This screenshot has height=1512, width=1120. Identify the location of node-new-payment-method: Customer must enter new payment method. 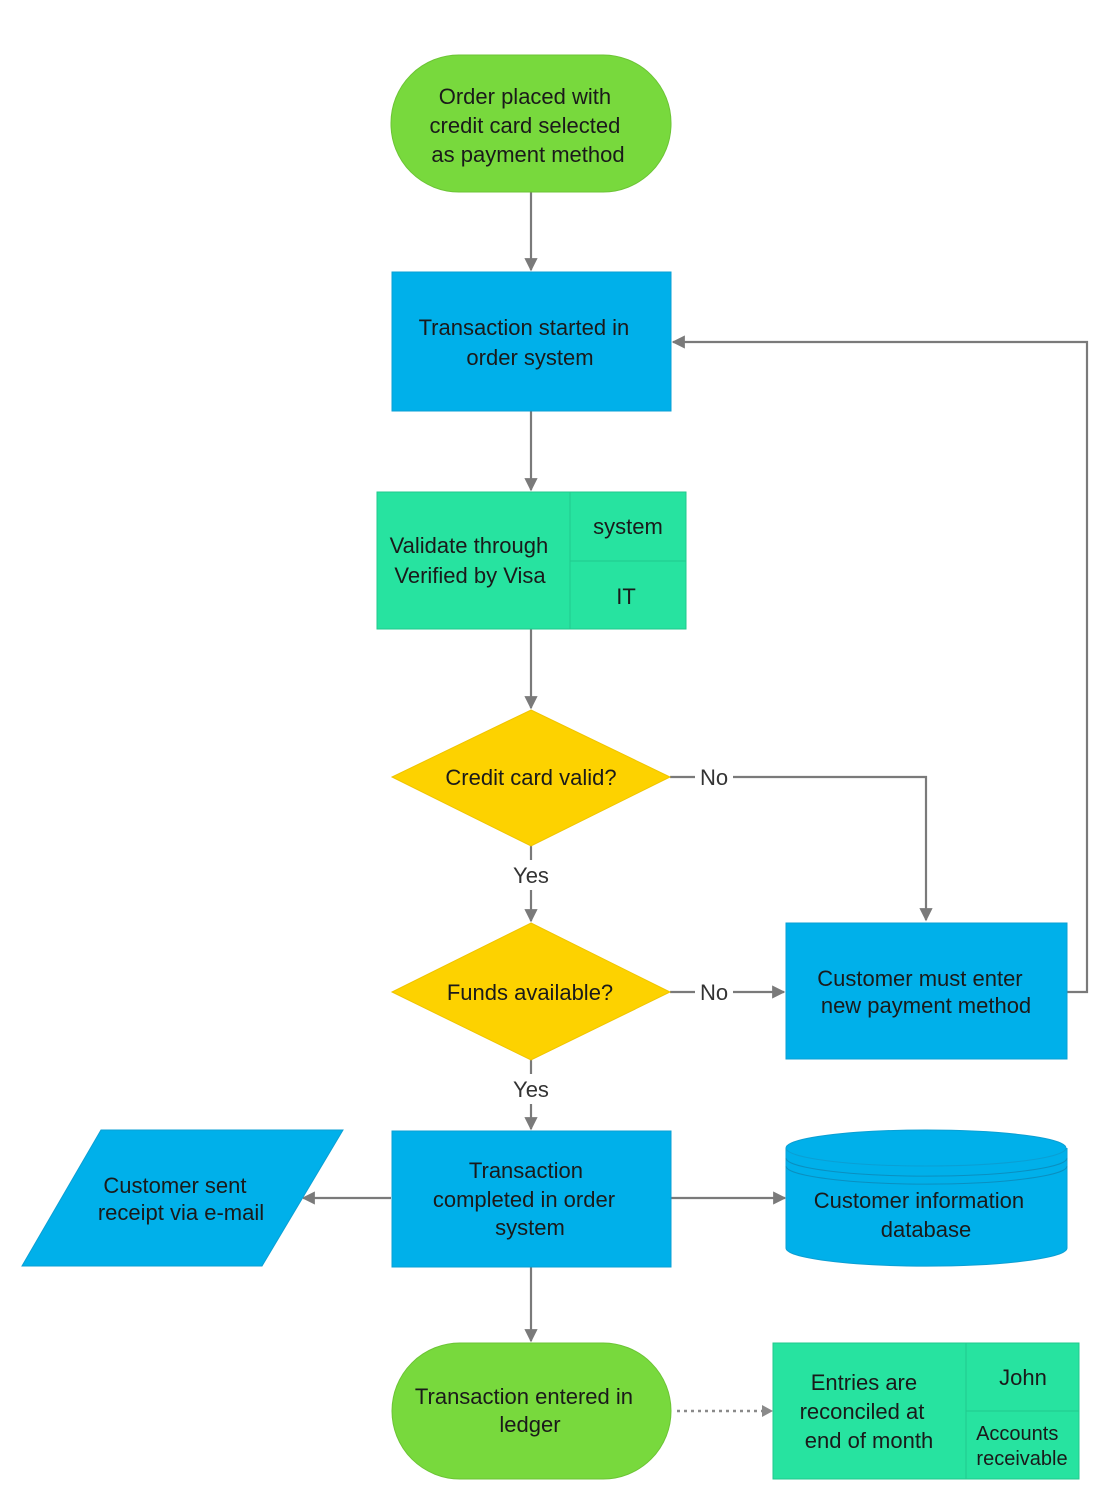
(926, 991).